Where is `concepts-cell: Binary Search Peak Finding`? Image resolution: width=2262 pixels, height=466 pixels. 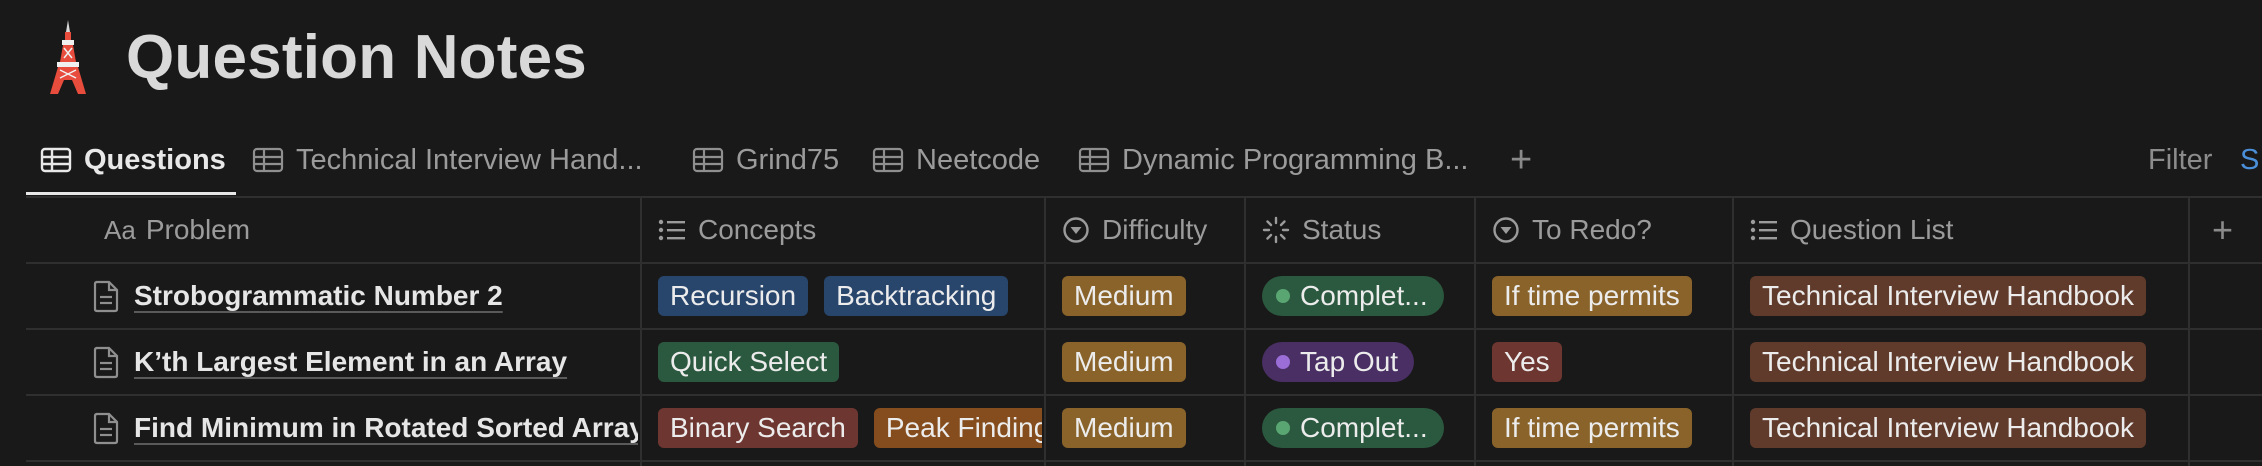 concepts-cell: Binary Search Peak Finding is located at coordinates (850, 428).